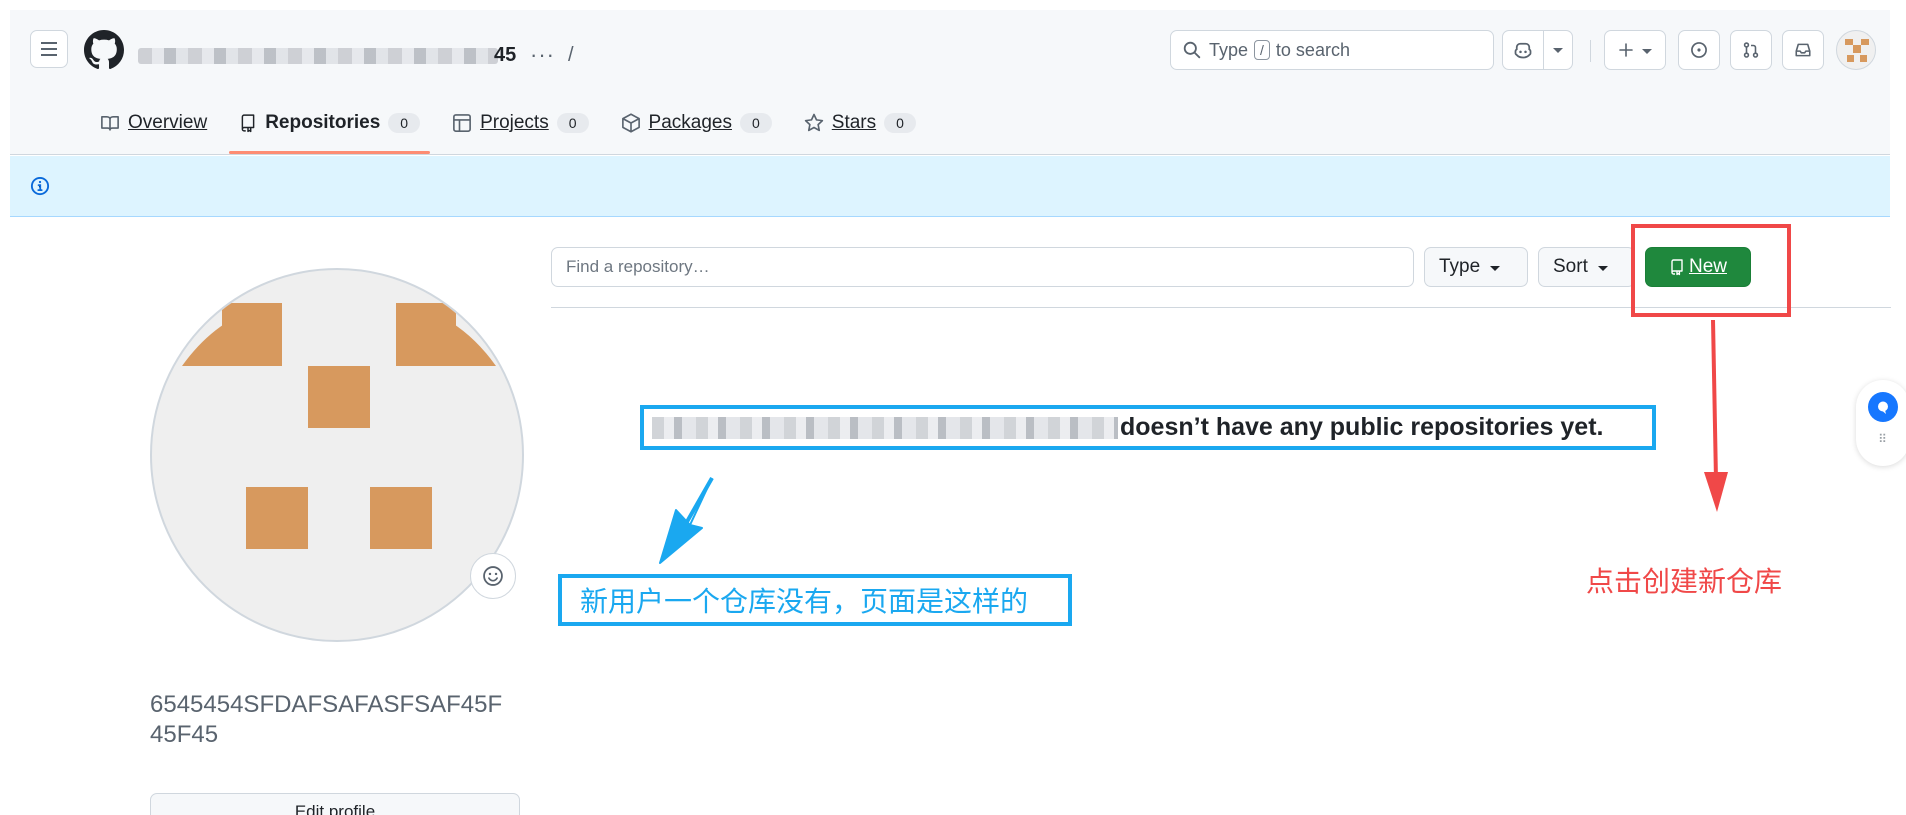  I want to click on inbox-button, so click(1803, 50).